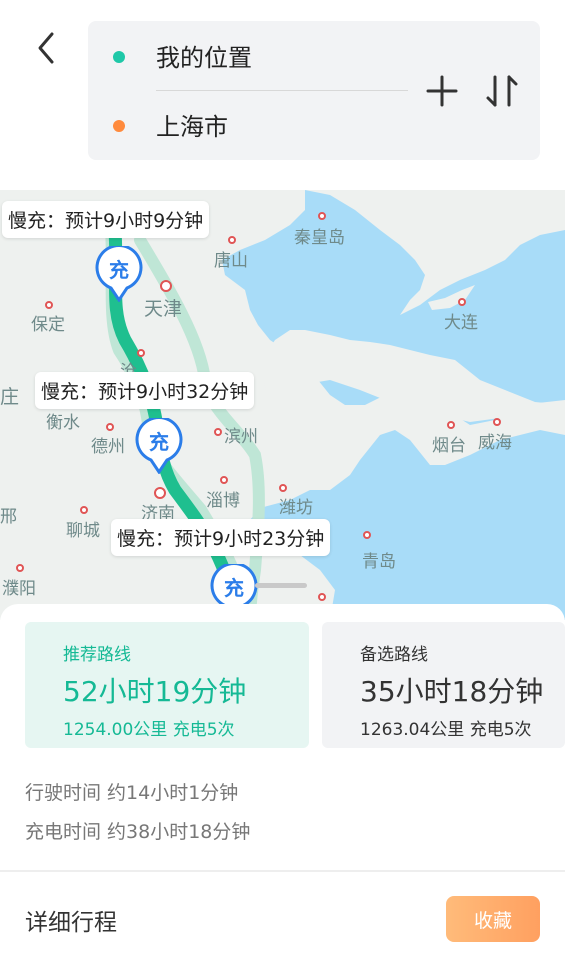 This screenshot has height=956, width=565. Describe the element at coordinates (48, 48) in the screenshot. I see `back-arrow-icon` at that location.